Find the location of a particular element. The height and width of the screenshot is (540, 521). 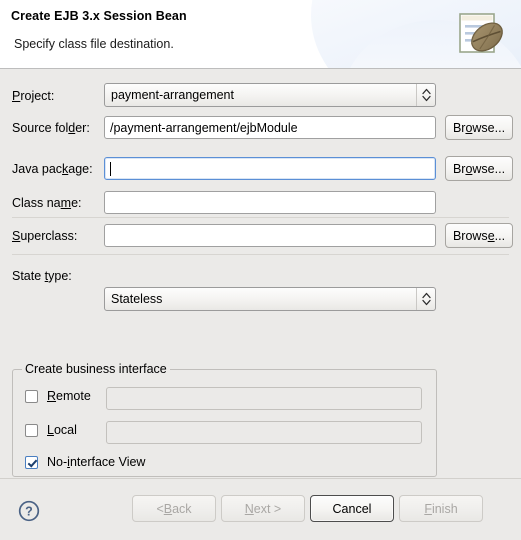

source-folder-input is located at coordinates (270, 127).